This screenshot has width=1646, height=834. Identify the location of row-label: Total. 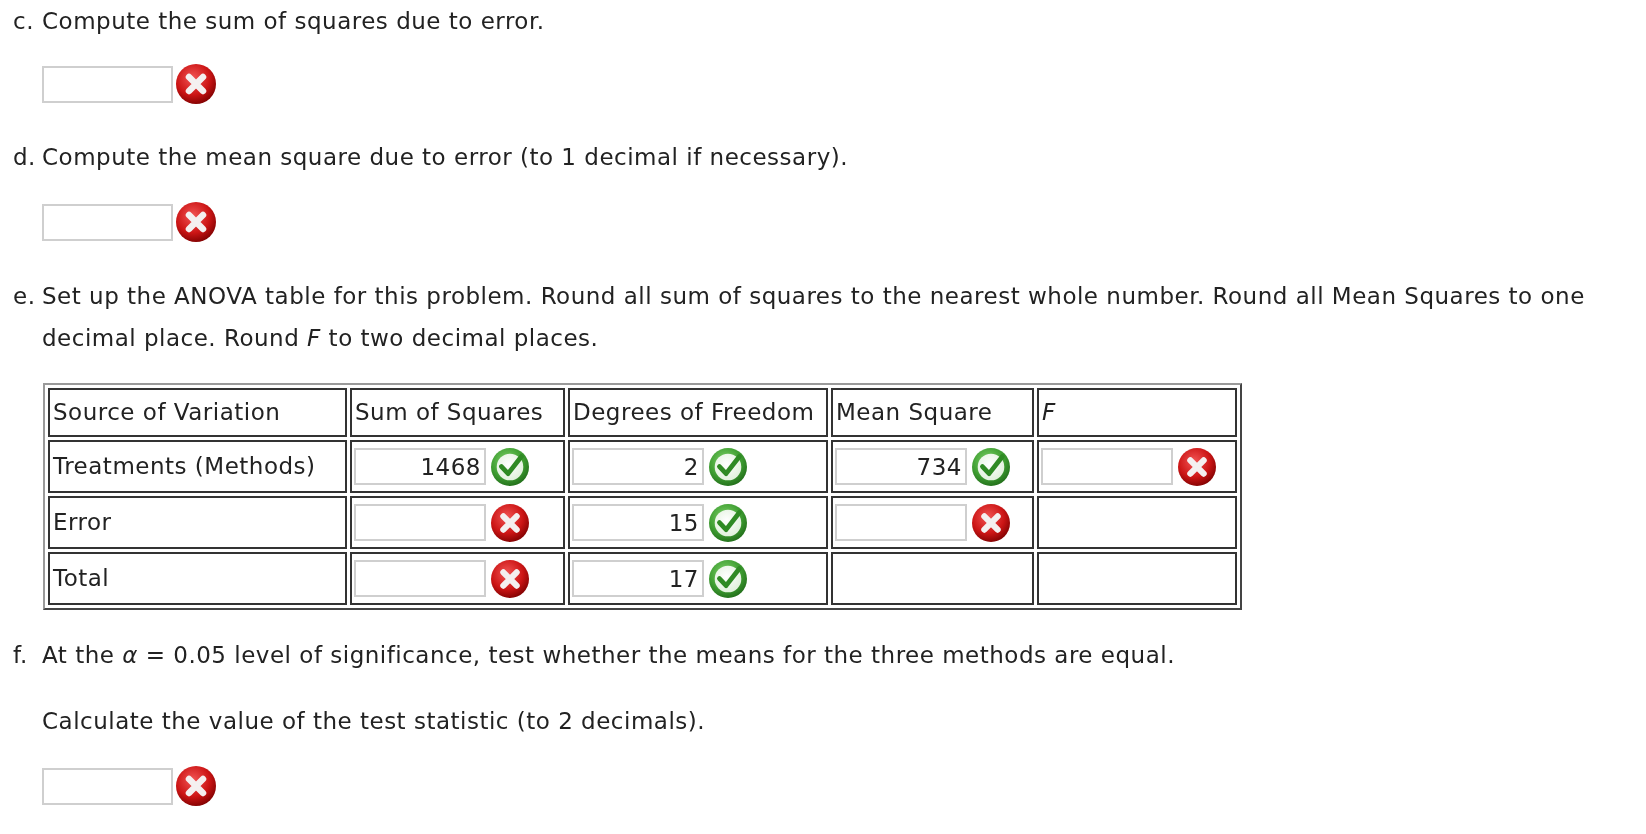
(197, 578).